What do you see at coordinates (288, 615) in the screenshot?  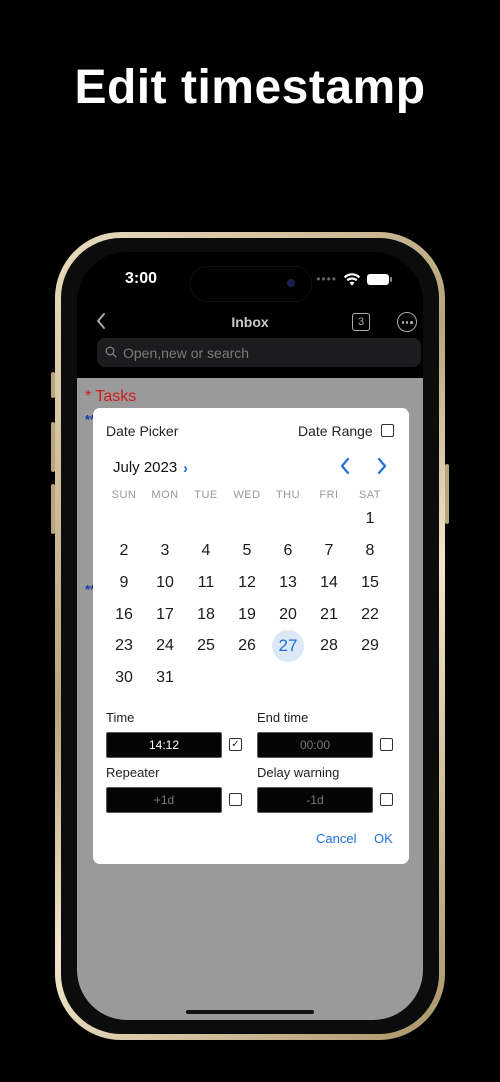 I see `calendar-day: 20` at bounding box center [288, 615].